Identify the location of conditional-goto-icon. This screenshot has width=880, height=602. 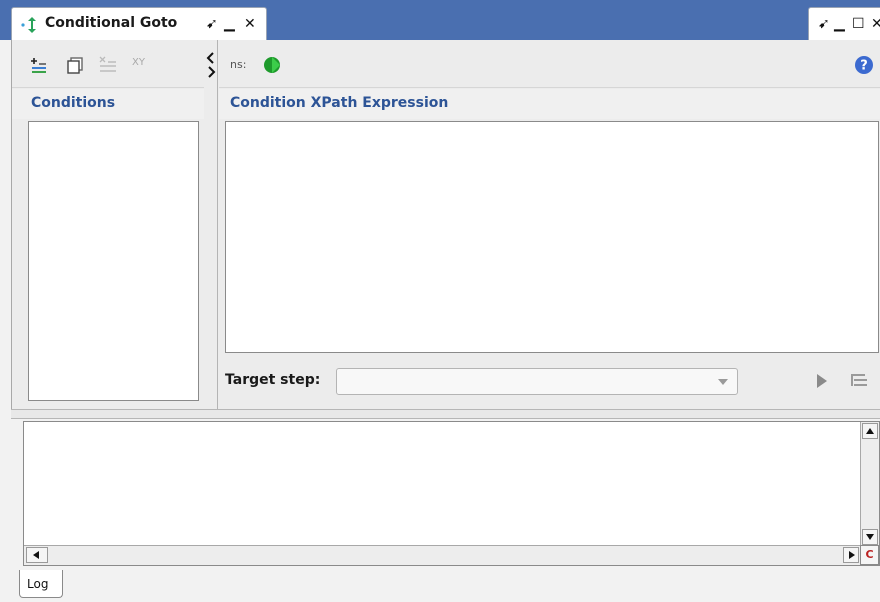
(28, 25).